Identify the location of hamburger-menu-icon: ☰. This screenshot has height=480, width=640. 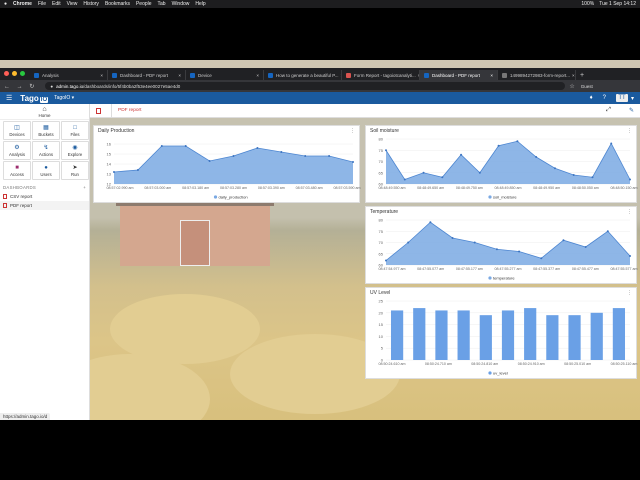
(9, 98).